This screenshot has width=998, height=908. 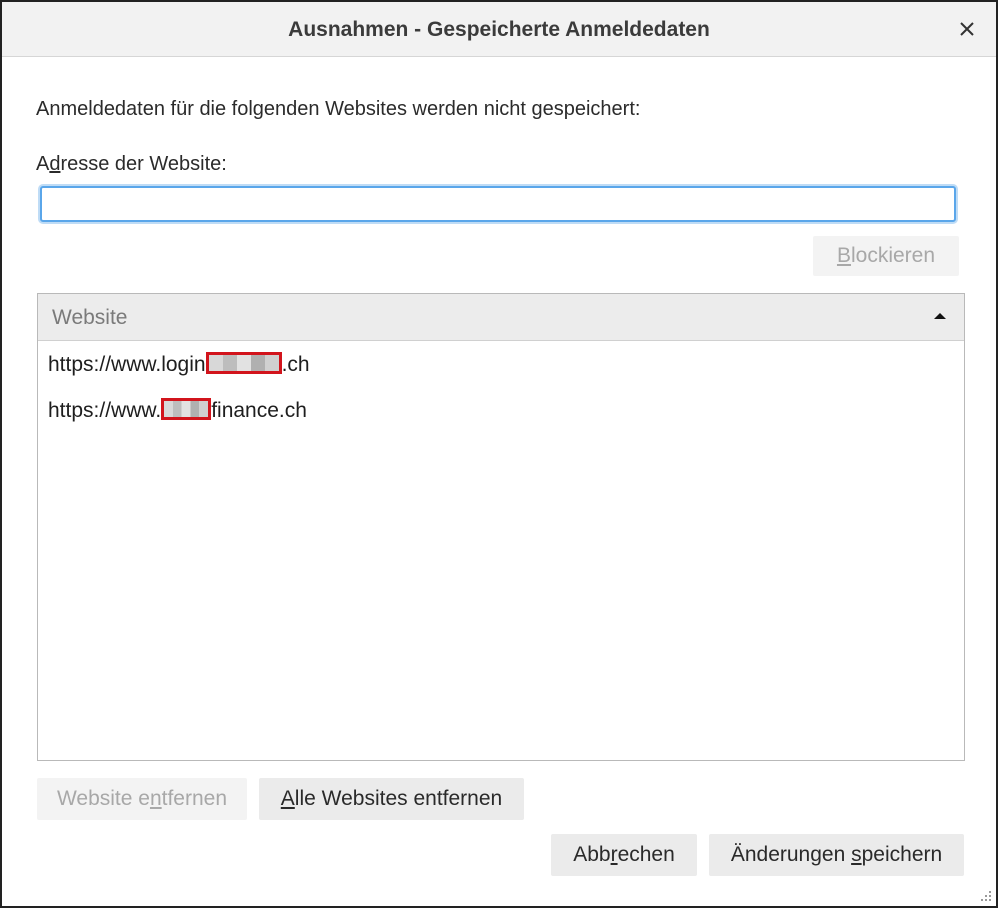 What do you see at coordinates (155, 798) in the screenshot?
I see `remove-label-accel: n` at bounding box center [155, 798].